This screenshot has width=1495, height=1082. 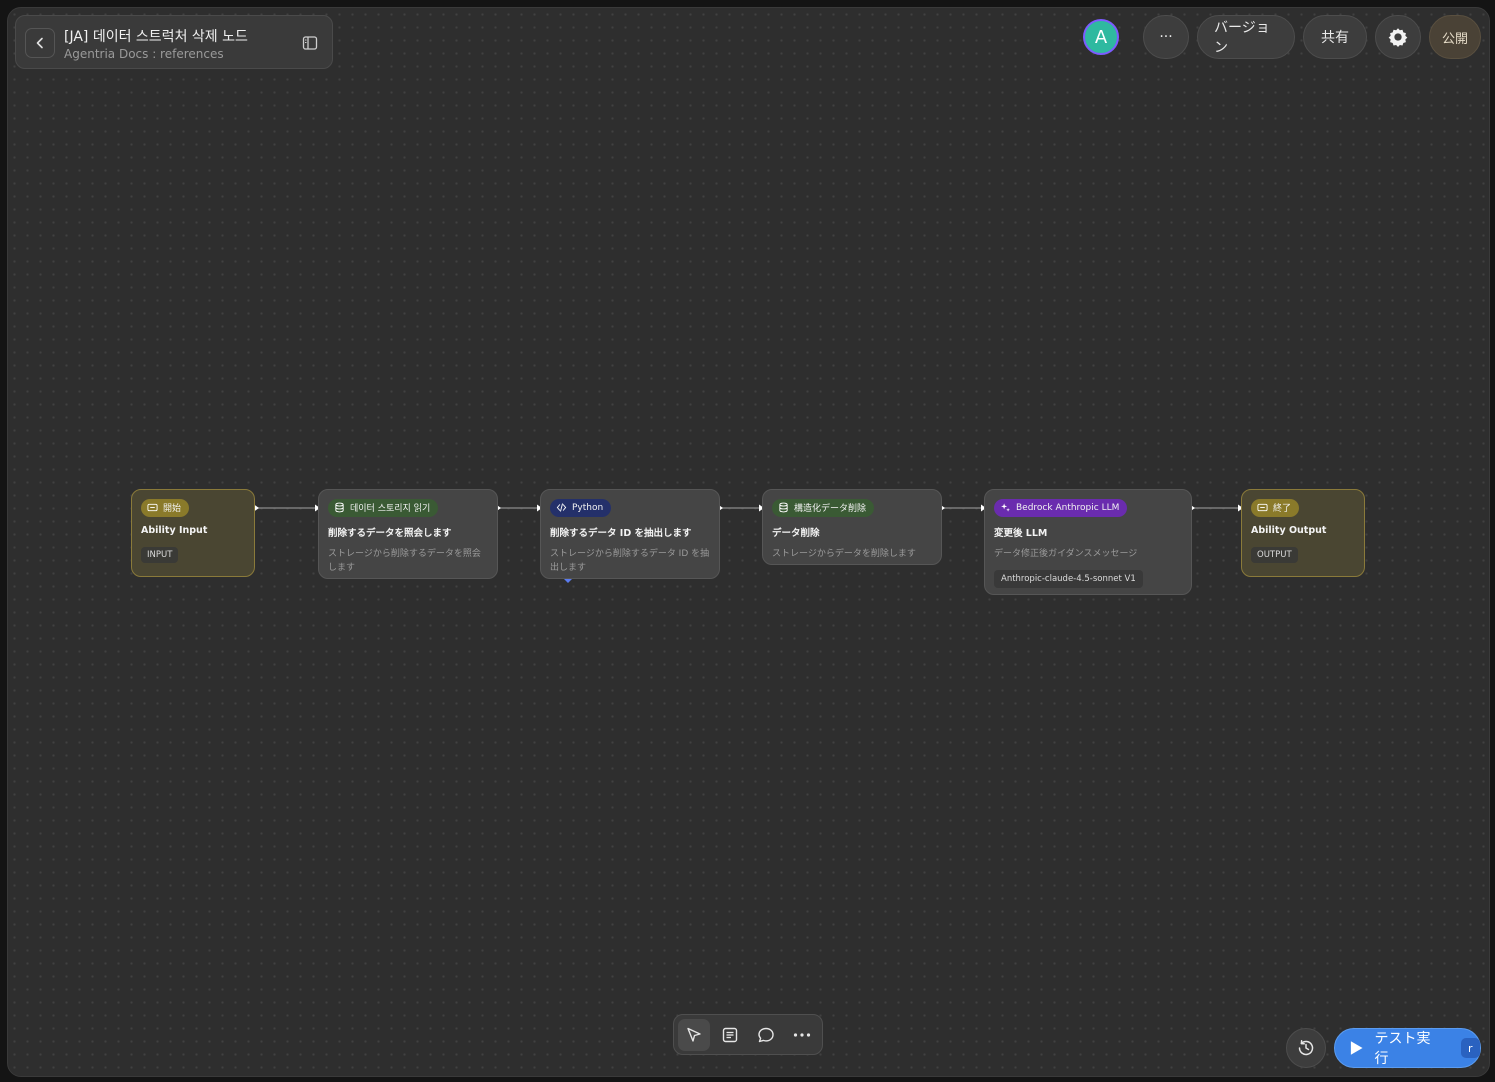 I want to click on share-button: 共有, so click(x=1335, y=37).